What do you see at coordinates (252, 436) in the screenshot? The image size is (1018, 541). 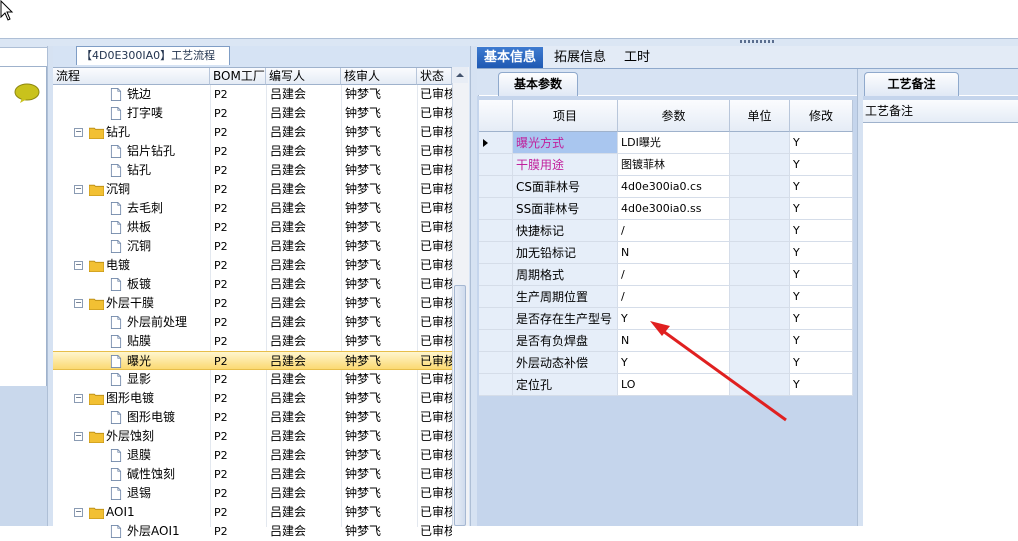 I see `tree-row: − 外层蚀刻 P2 吕建会 钟梦飞 已审核` at bounding box center [252, 436].